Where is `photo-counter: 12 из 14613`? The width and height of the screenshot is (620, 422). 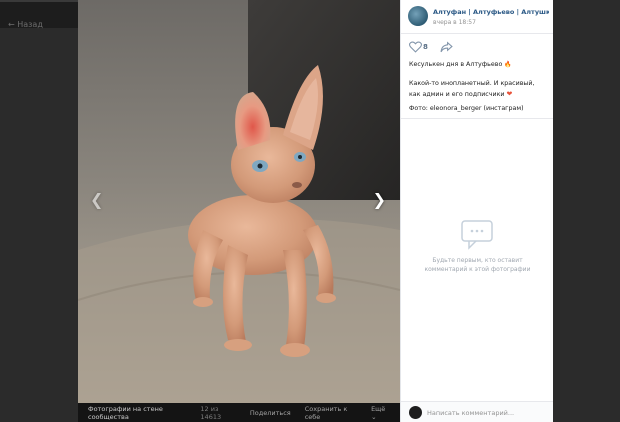 photo-counter: 12 из 14613 is located at coordinates (211, 412).